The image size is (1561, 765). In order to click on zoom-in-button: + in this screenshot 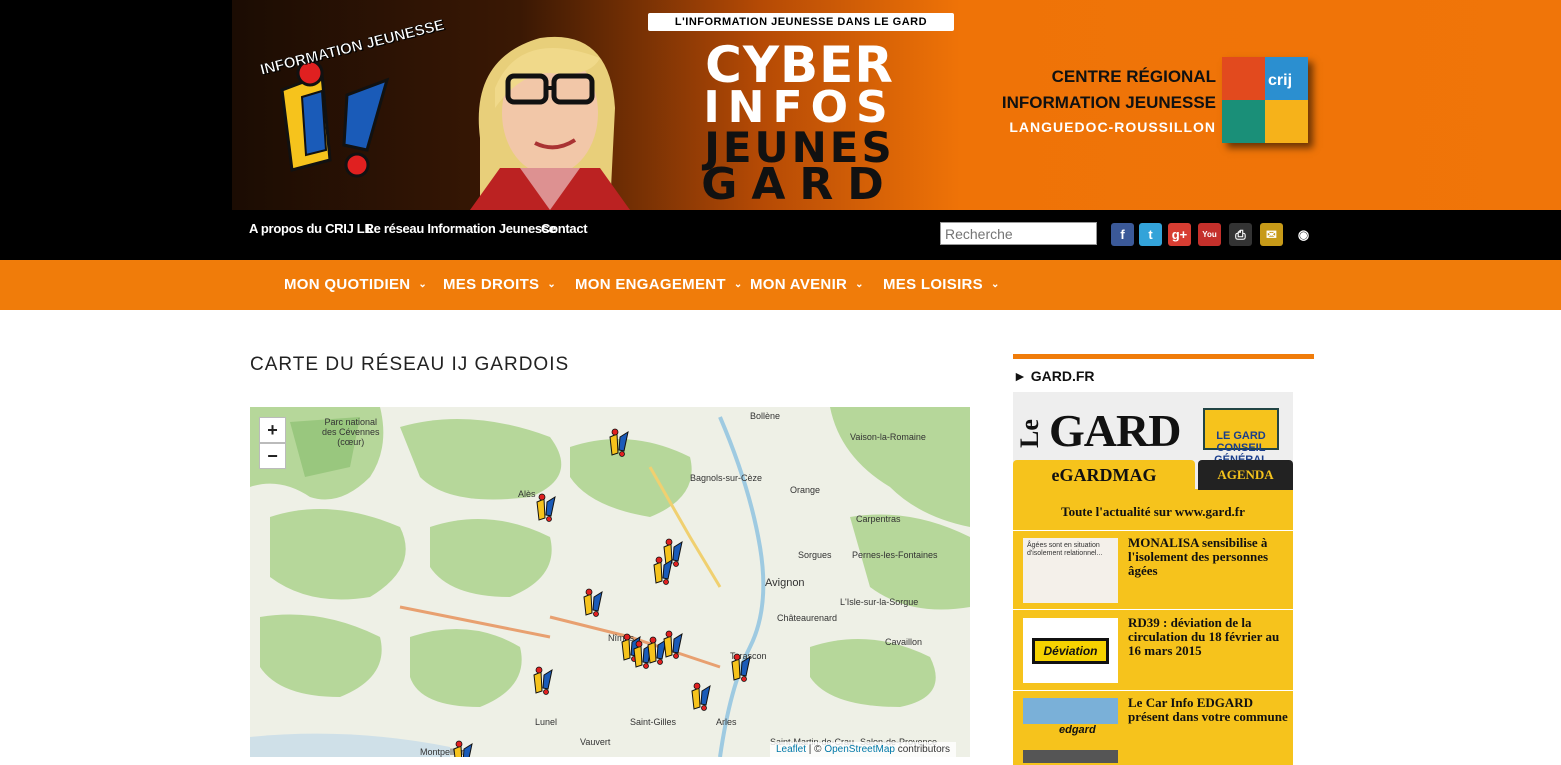, I will do `click(272, 430)`.